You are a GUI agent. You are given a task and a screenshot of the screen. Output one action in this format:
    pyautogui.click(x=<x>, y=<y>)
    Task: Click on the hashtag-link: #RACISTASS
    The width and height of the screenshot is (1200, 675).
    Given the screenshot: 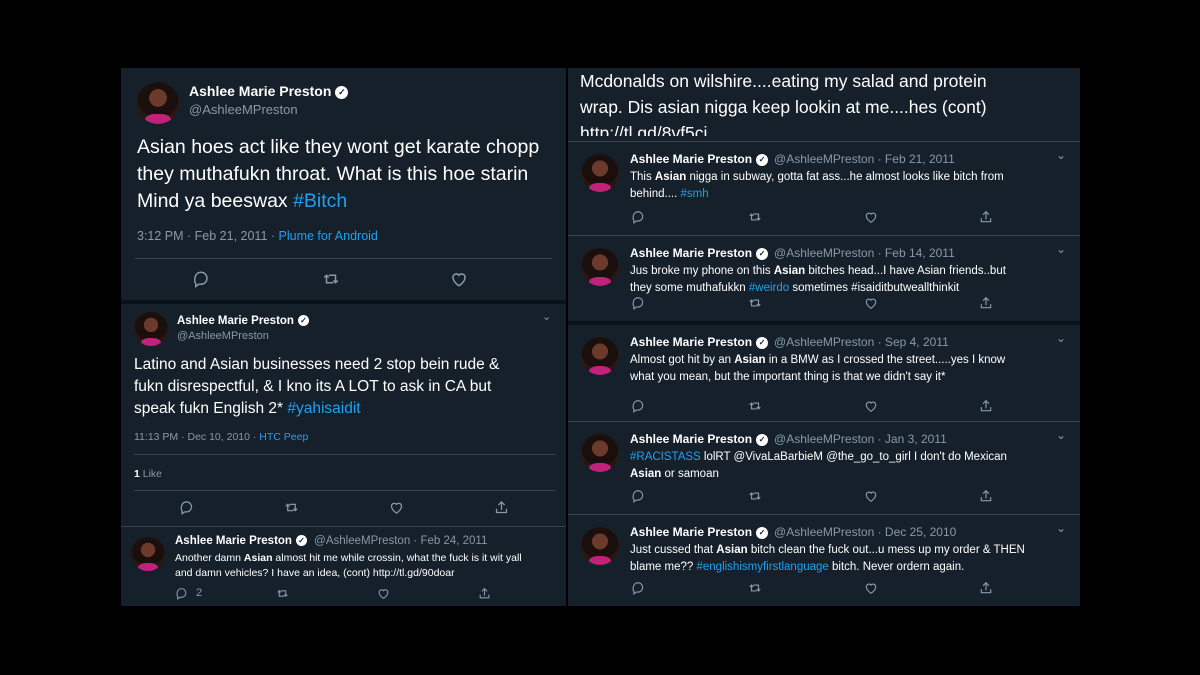 What is the action you would take?
    pyautogui.click(x=665, y=457)
    